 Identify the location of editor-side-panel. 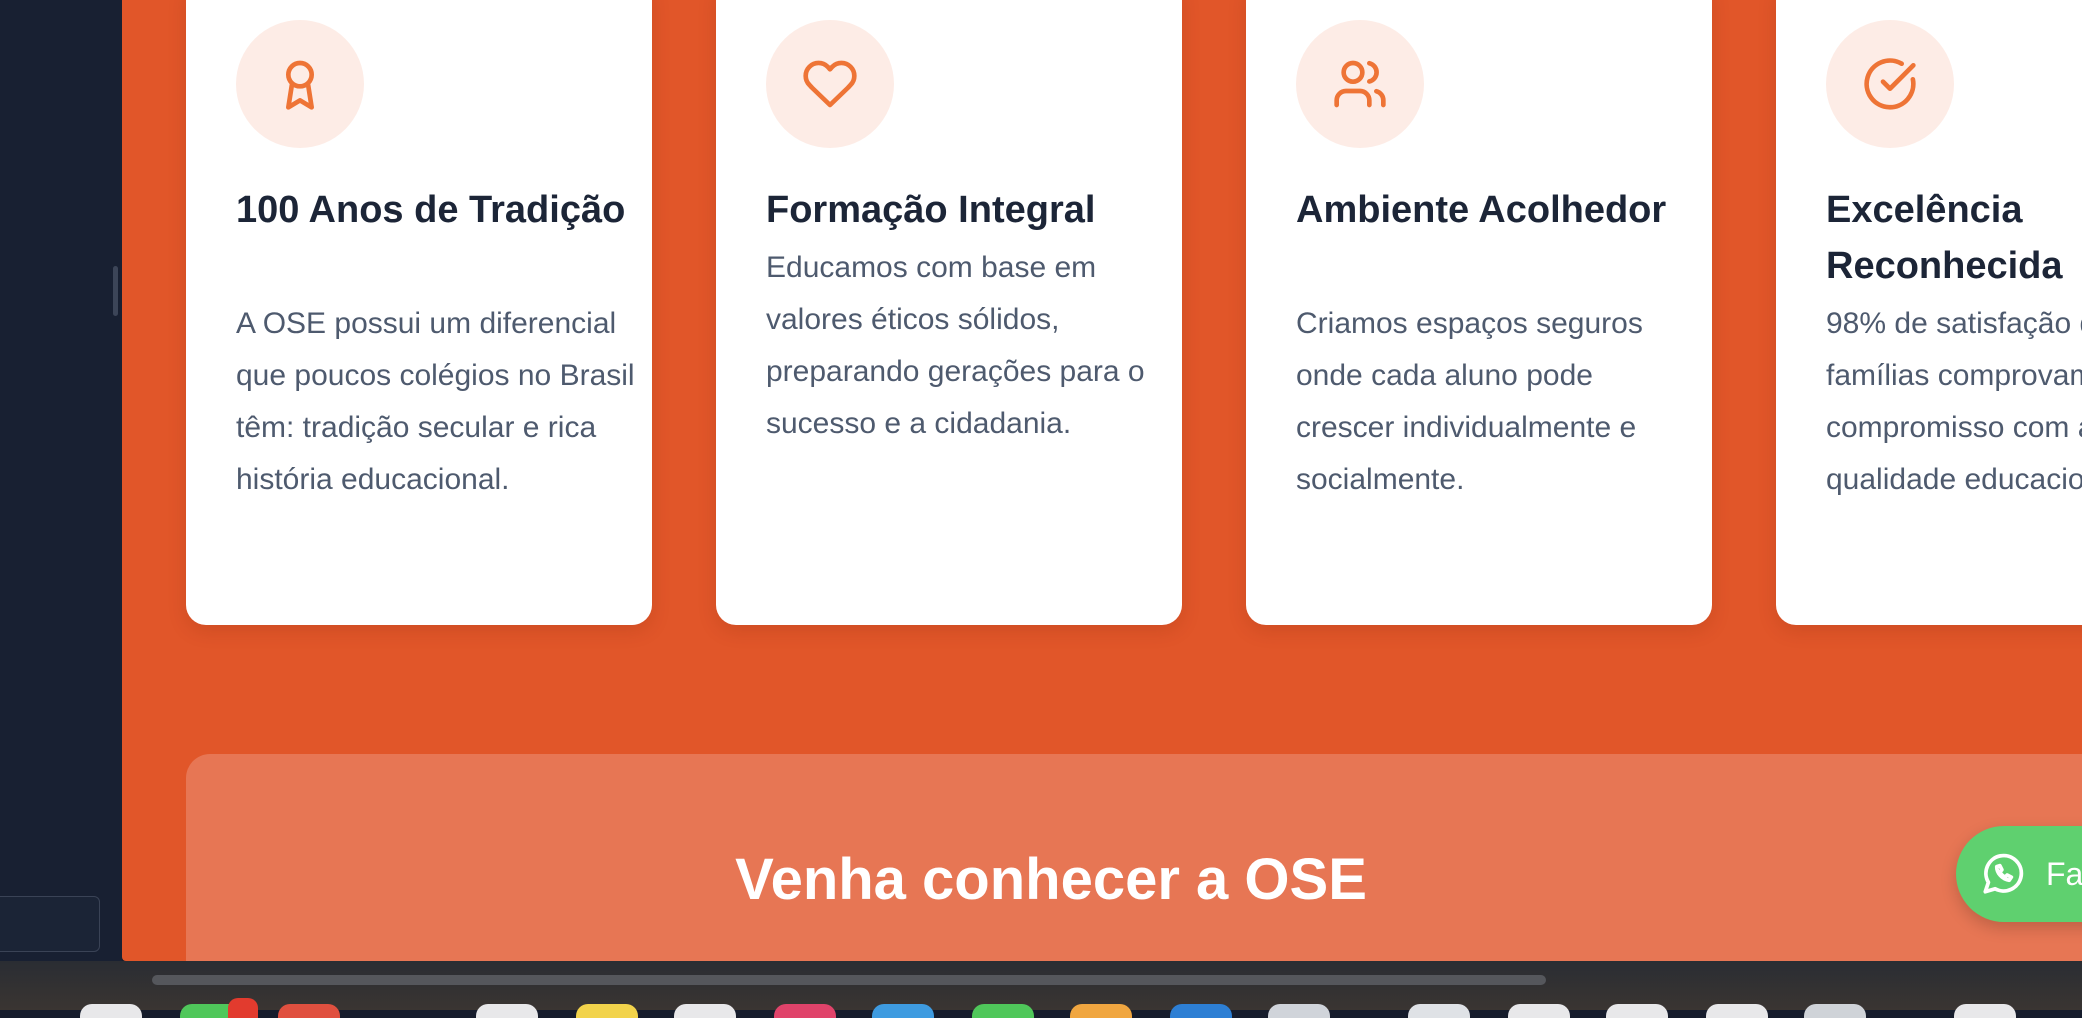
(61, 481).